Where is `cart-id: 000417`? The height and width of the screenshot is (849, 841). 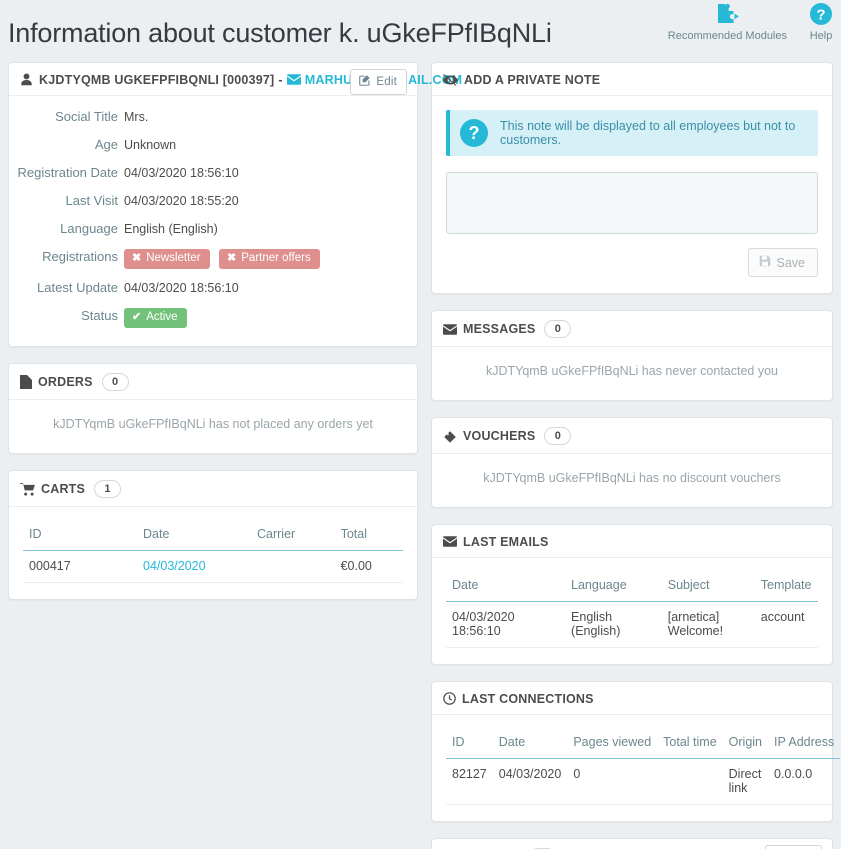
cart-id: 000417 is located at coordinates (80, 566).